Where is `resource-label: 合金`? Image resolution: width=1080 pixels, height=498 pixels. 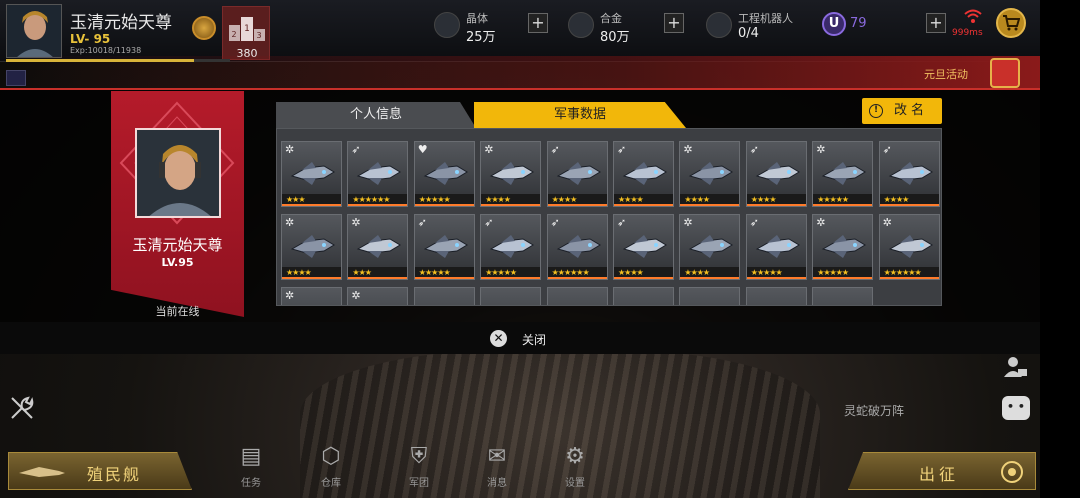
resource-label: 合金 is located at coordinates (611, 18).